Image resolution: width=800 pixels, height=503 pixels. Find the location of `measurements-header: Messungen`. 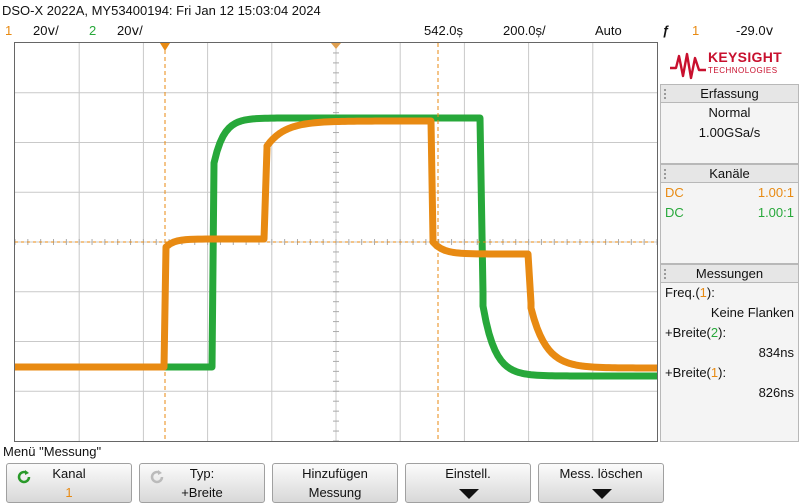

measurements-header: Messungen is located at coordinates (729, 274).